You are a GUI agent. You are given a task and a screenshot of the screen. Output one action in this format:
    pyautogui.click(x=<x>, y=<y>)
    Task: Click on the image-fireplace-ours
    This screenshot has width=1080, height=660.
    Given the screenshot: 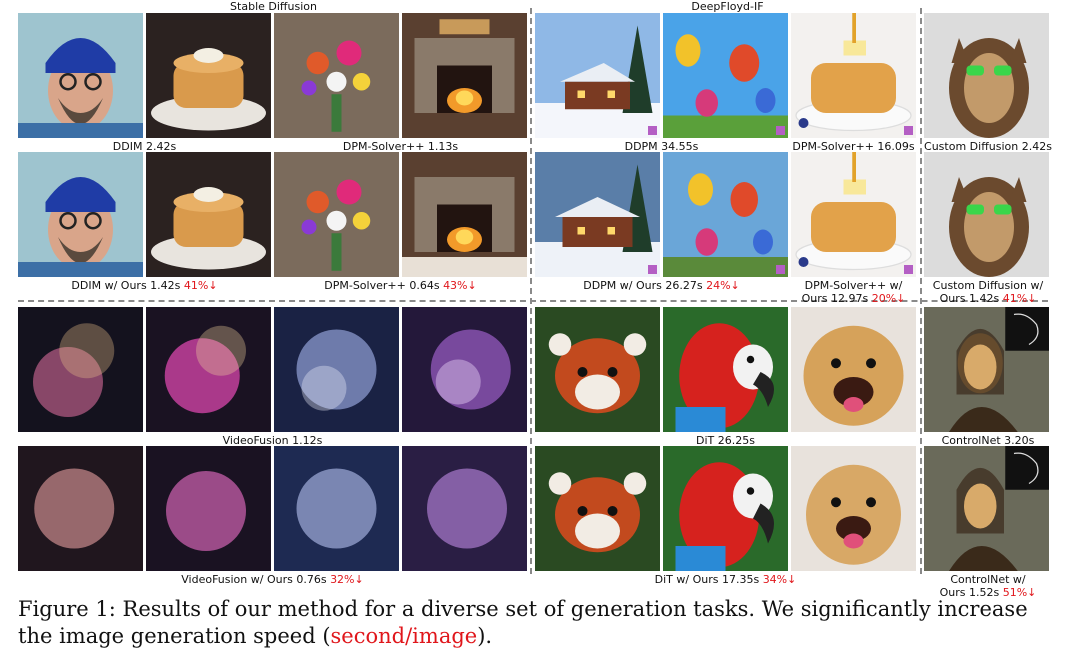 What is the action you would take?
    pyautogui.click(x=464, y=214)
    